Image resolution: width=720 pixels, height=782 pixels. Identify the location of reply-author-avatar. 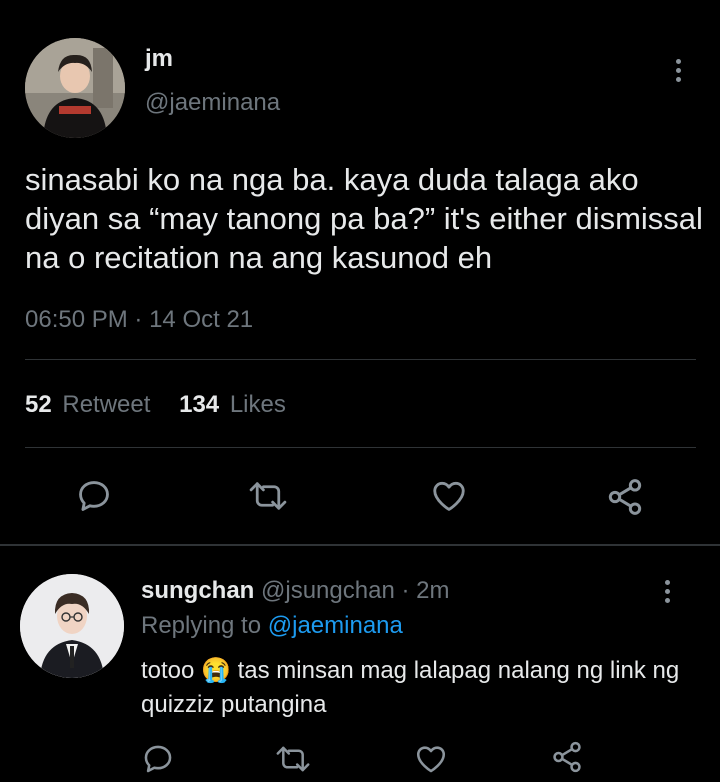
(72, 626).